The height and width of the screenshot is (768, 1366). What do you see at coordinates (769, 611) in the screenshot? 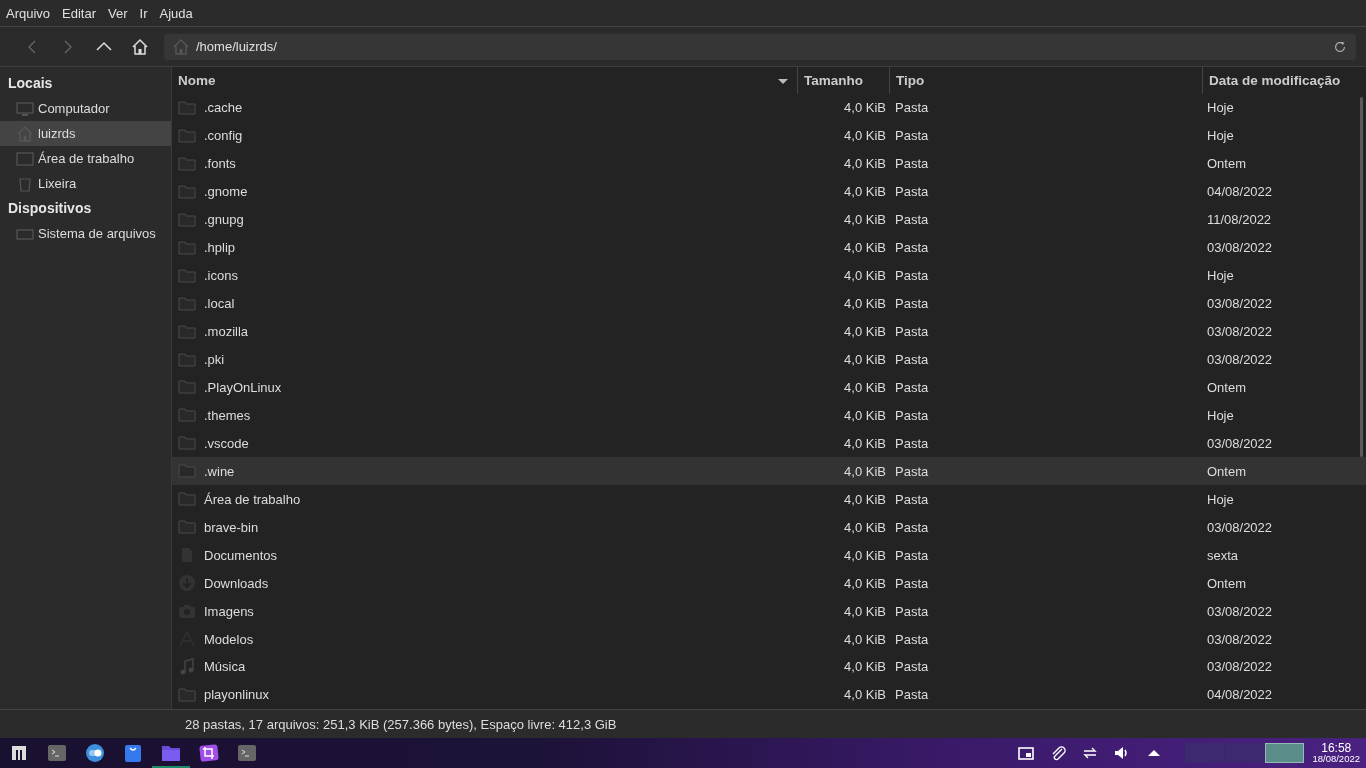
I see `file-row: Imagens 4,0 KiB Pasta 03/08/2022` at bounding box center [769, 611].